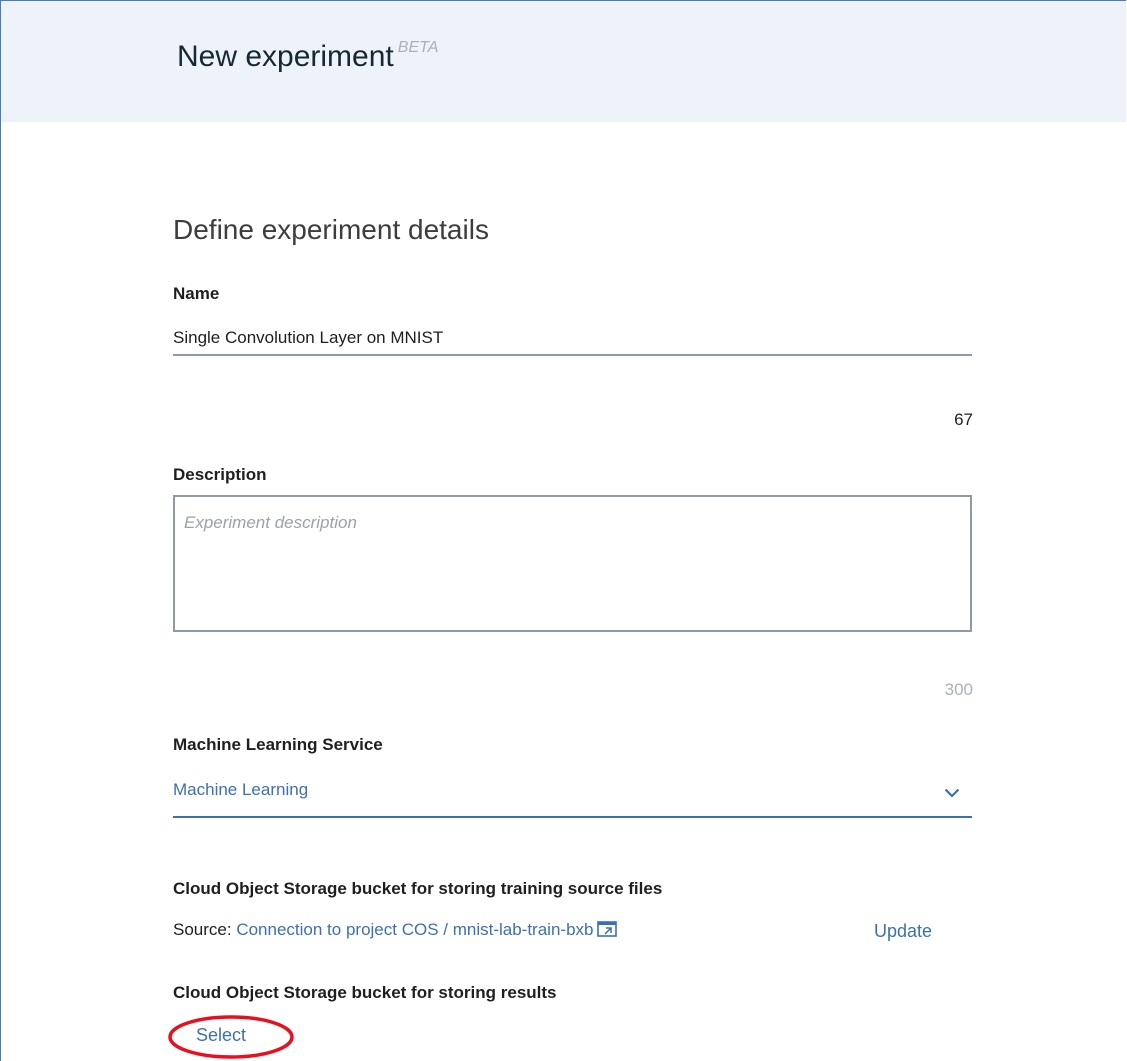  I want to click on page-header: New experiment BETA, so click(563, 61).